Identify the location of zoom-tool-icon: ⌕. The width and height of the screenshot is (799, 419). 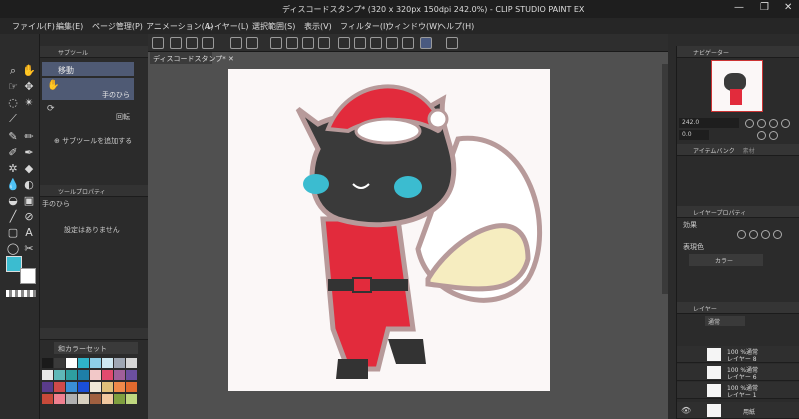
(13, 71).